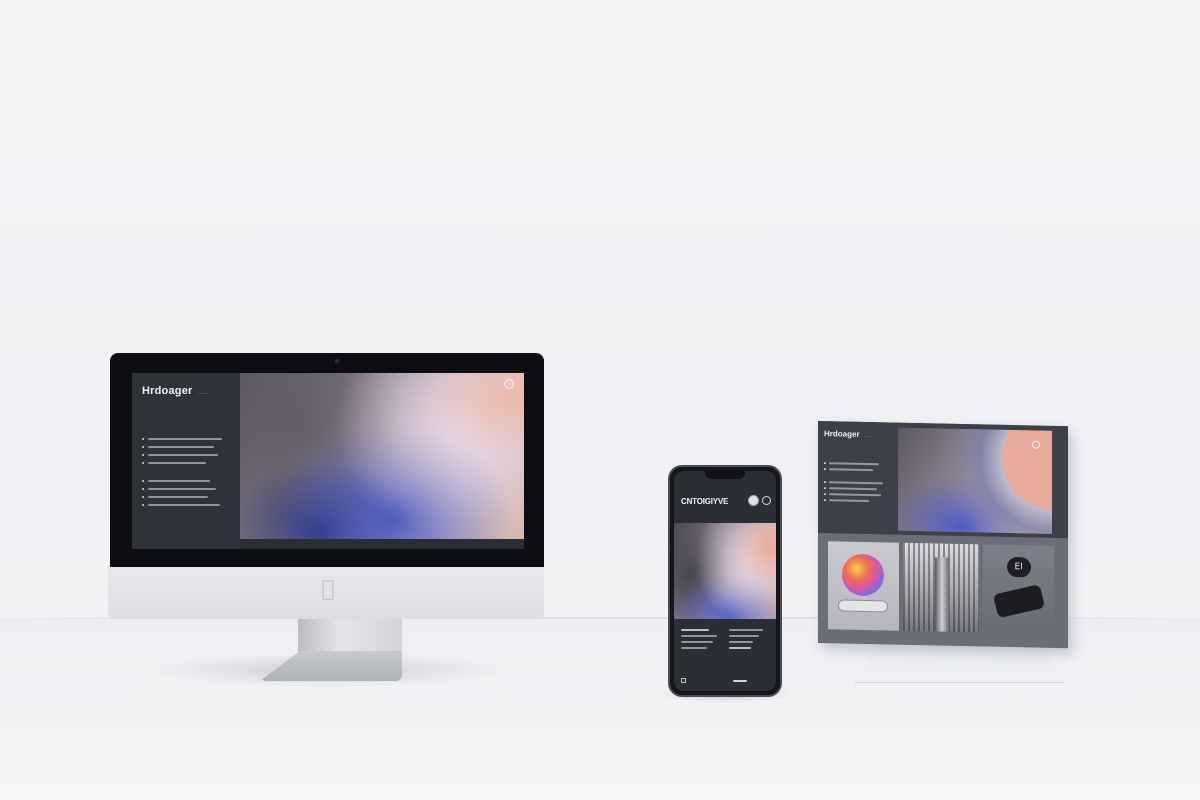 The width and height of the screenshot is (1200, 800). I want to click on phone-screen: CNTOIGIYVE, so click(725, 581).